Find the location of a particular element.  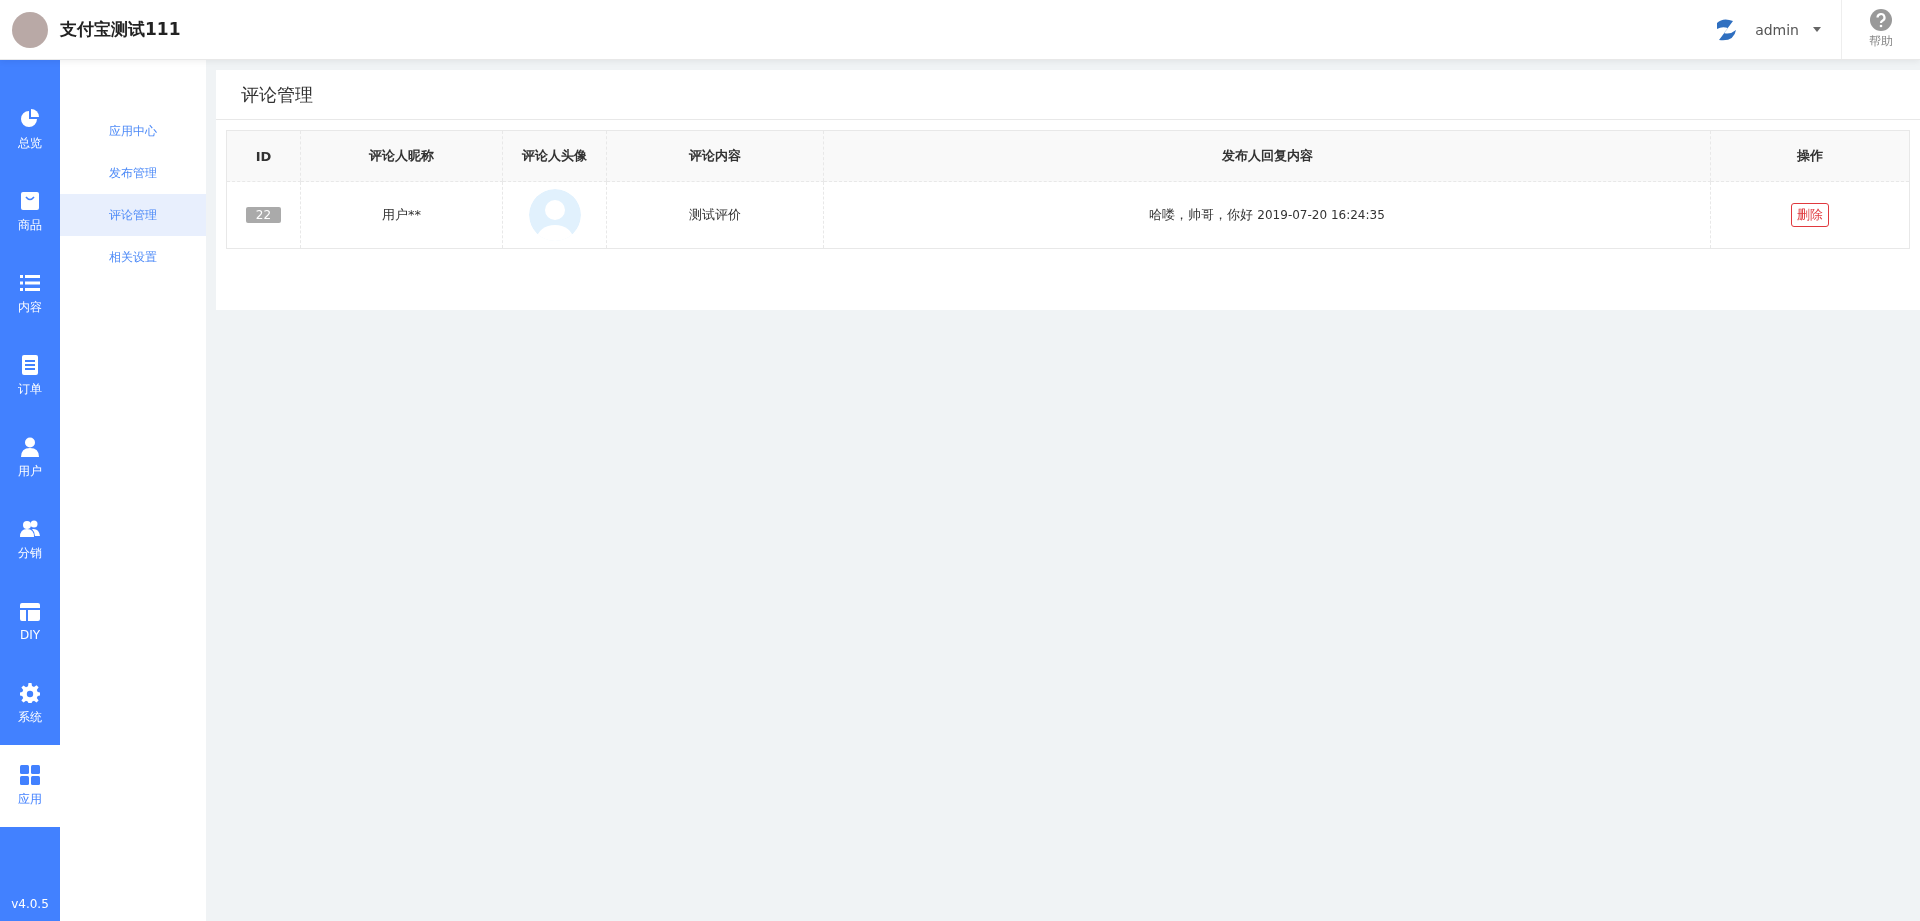

document-icon is located at coordinates (30, 364).